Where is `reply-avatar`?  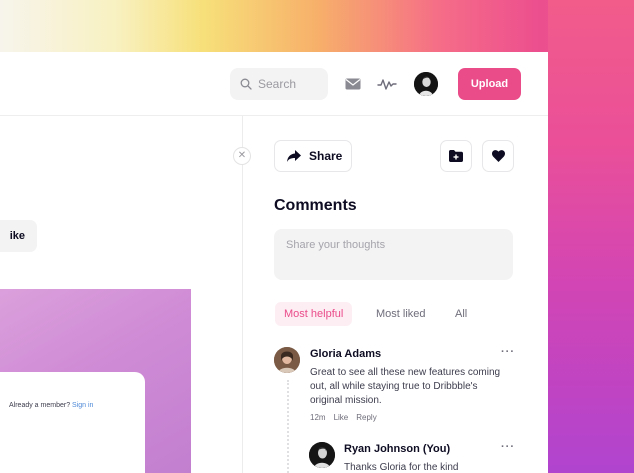
reply-avatar is located at coordinates (322, 455).